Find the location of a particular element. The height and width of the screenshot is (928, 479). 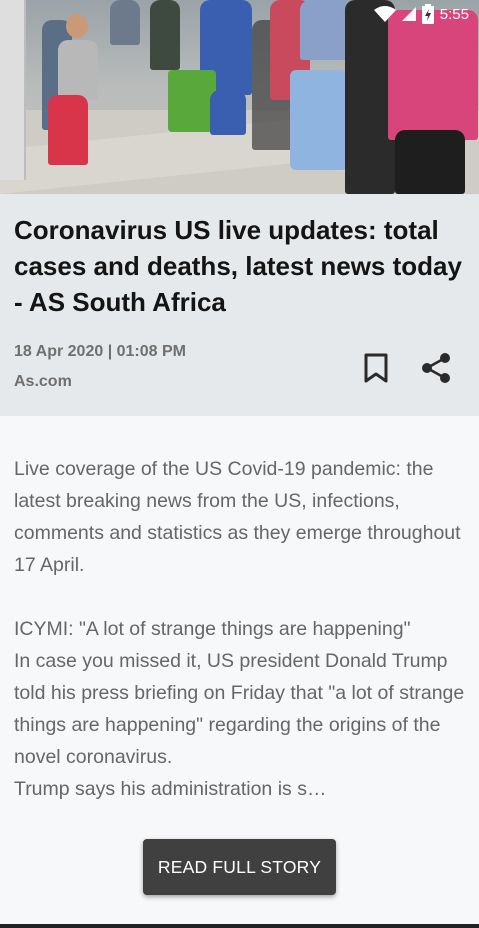

wifi-icon is located at coordinates (384, 14).